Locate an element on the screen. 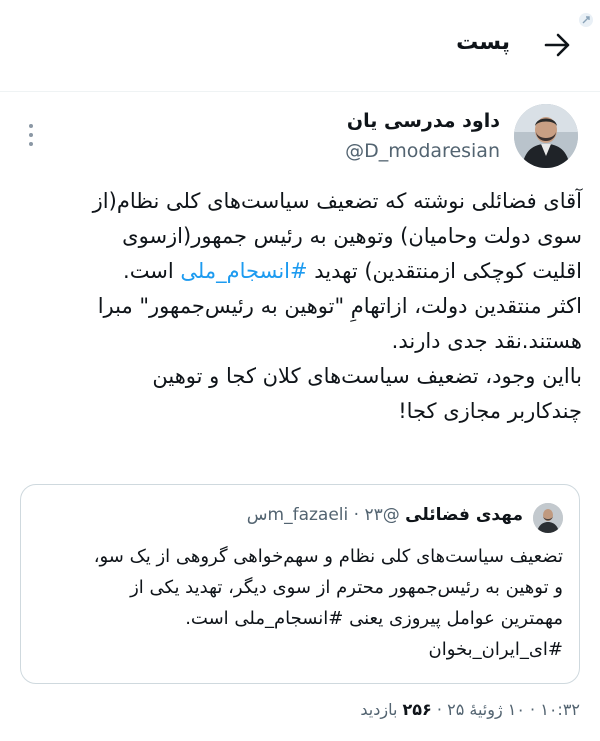  author-avatar is located at coordinates (546, 136).